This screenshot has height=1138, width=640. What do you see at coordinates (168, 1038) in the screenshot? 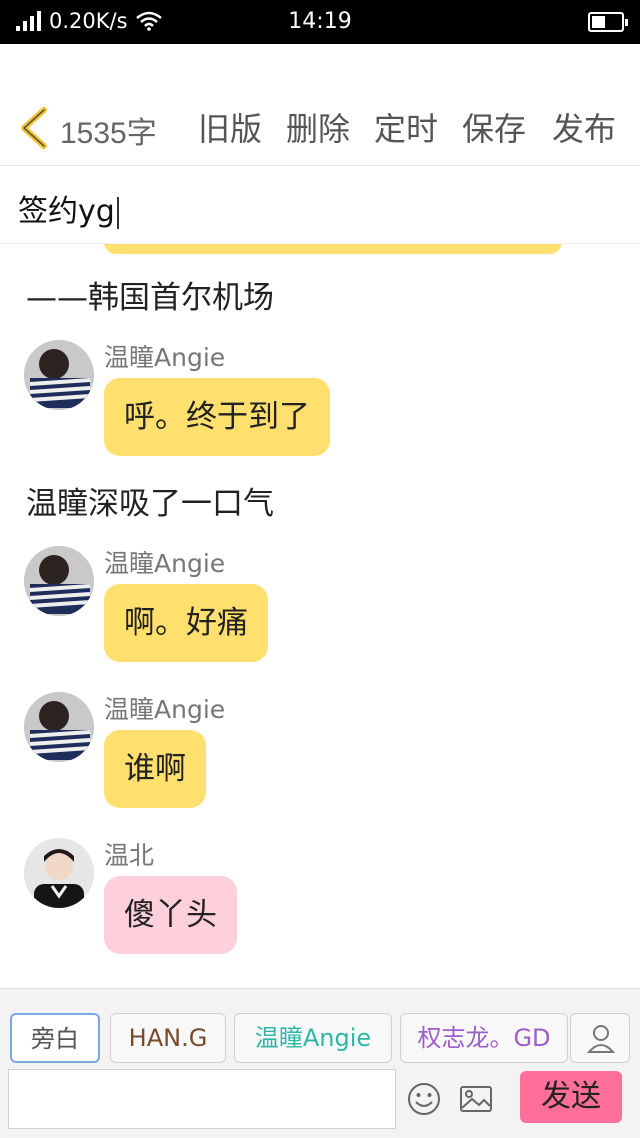
I see `character-tab-hang: HAN.G` at bounding box center [168, 1038].